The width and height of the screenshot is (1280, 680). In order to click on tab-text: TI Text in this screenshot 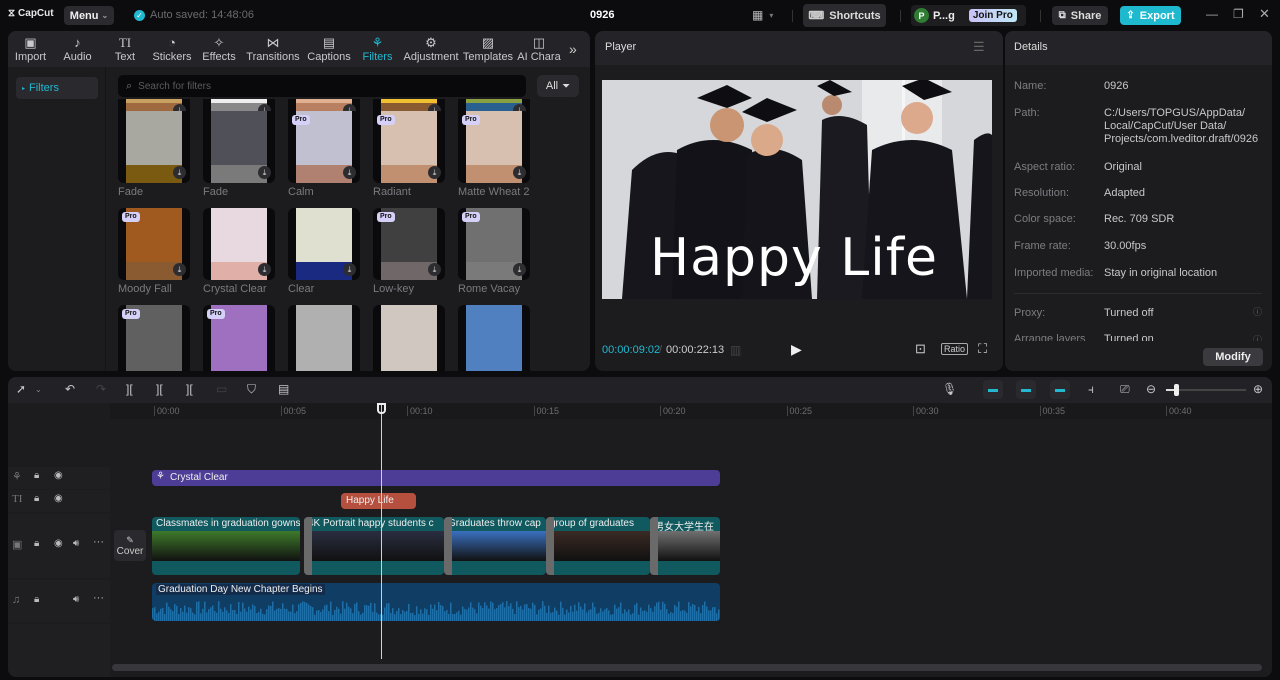, I will do `click(125, 49)`.